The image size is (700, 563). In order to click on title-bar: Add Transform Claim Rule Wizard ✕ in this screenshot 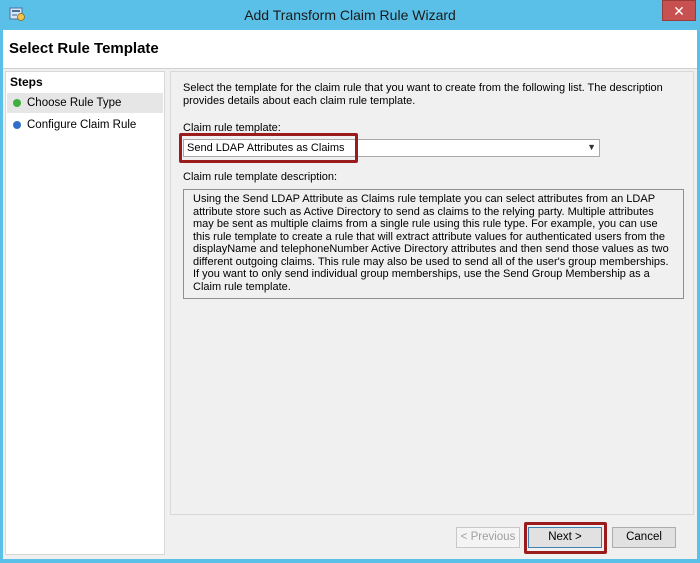, I will do `click(350, 15)`.